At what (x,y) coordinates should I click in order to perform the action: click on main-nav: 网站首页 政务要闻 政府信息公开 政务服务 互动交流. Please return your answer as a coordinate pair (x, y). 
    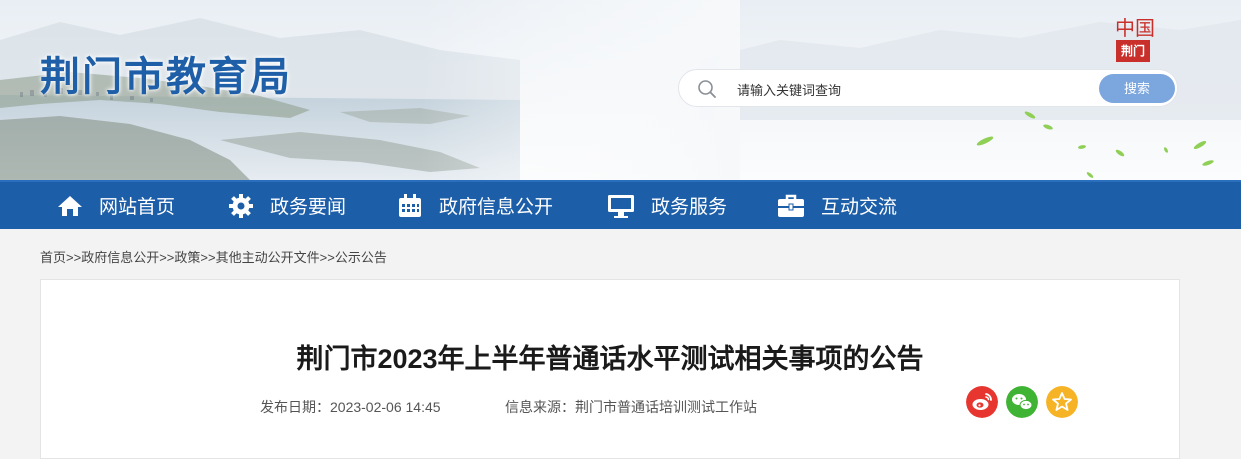
    Looking at the image, I should click on (620, 204).